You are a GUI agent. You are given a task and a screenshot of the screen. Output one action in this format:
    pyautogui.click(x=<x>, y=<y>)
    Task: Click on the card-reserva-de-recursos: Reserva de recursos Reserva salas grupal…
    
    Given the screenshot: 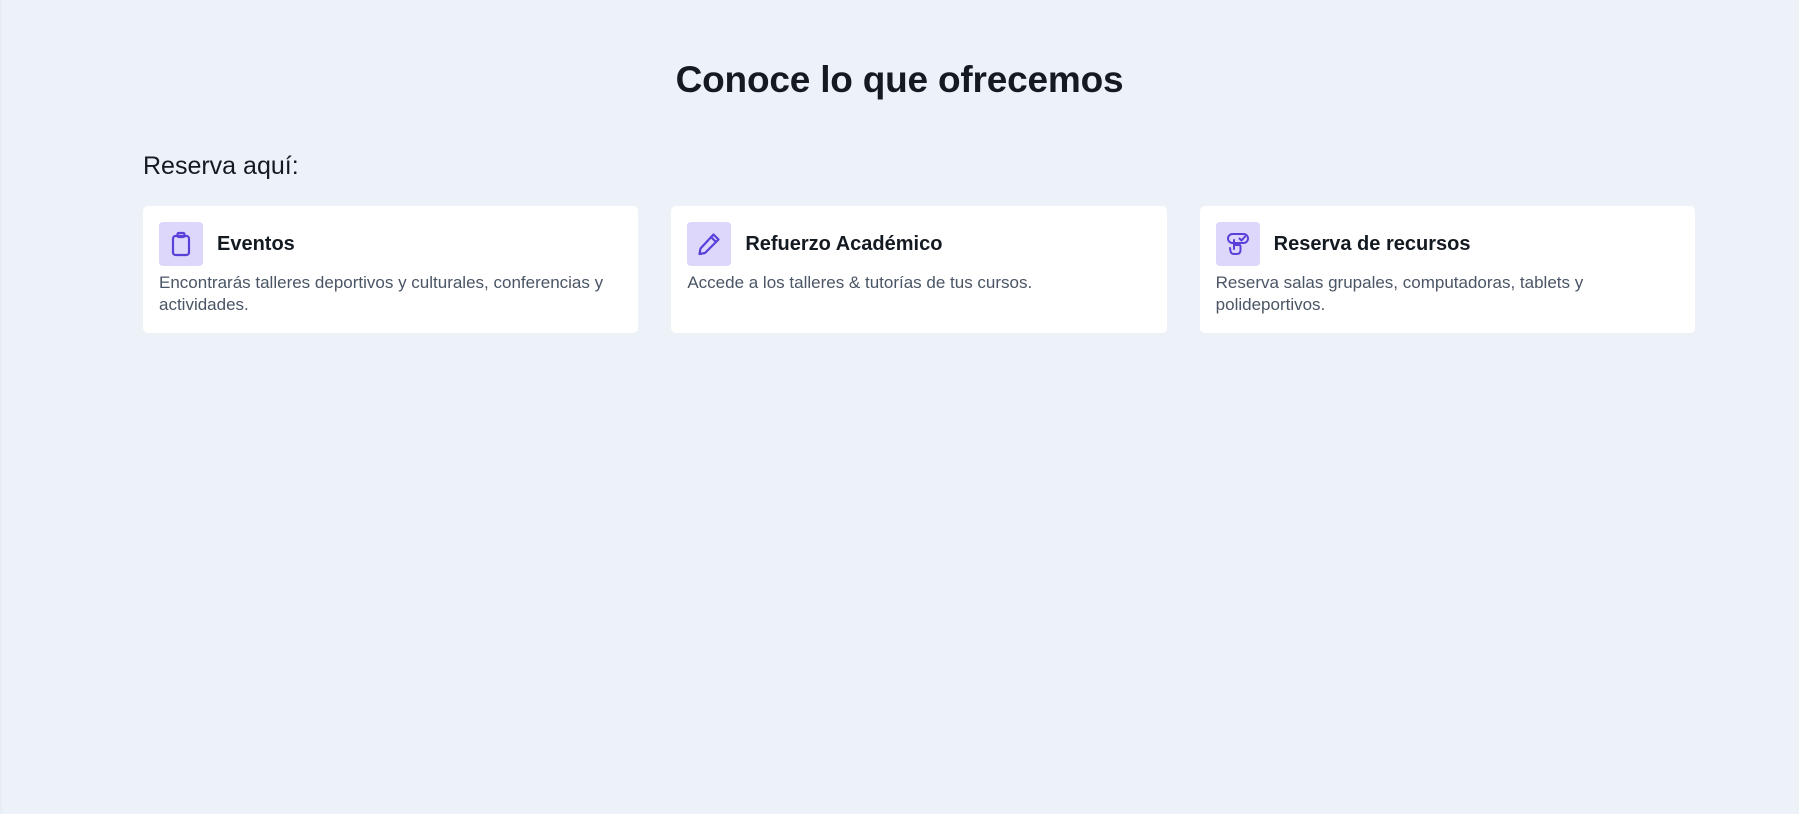 What is the action you would take?
    pyautogui.click(x=1447, y=269)
    